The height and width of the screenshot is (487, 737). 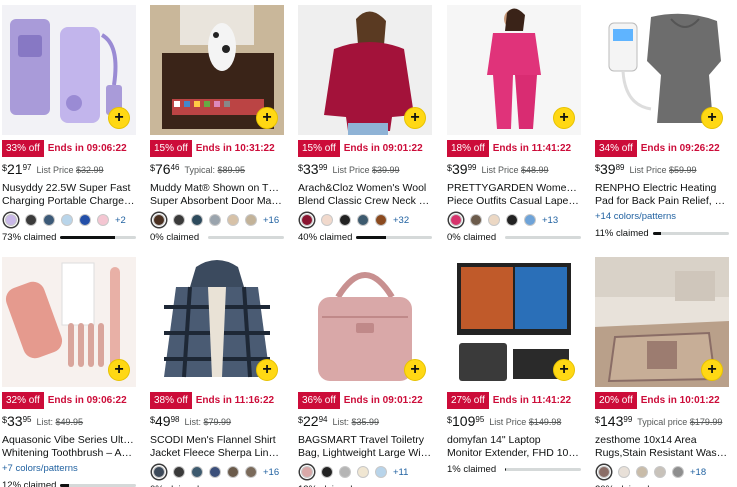 What do you see at coordinates (120, 220) in the screenshot?
I see `more-colors-link: +2` at bounding box center [120, 220].